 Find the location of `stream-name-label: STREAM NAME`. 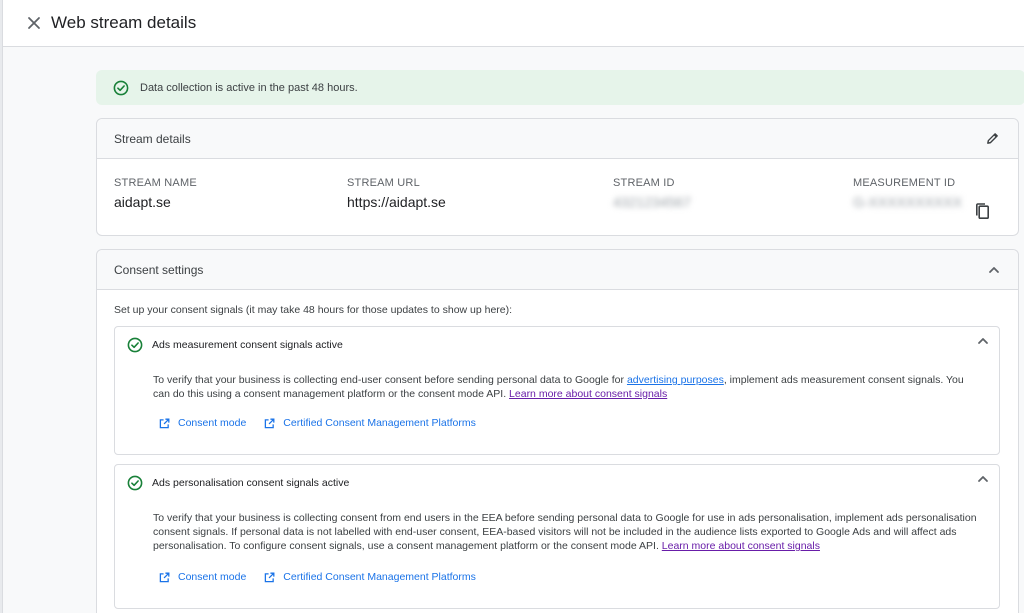

stream-name-label: STREAM NAME is located at coordinates (155, 183).